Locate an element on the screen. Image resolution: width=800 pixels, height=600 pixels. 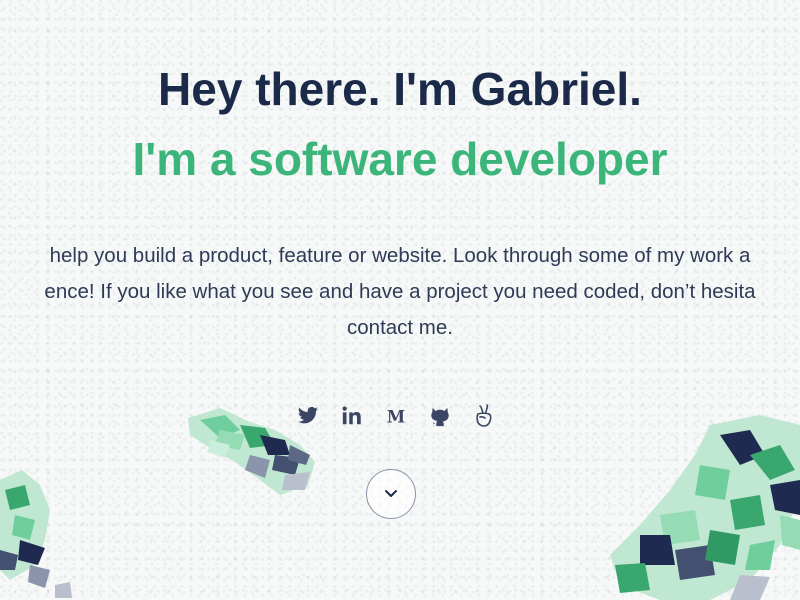
twitter-link is located at coordinates (308, 416).